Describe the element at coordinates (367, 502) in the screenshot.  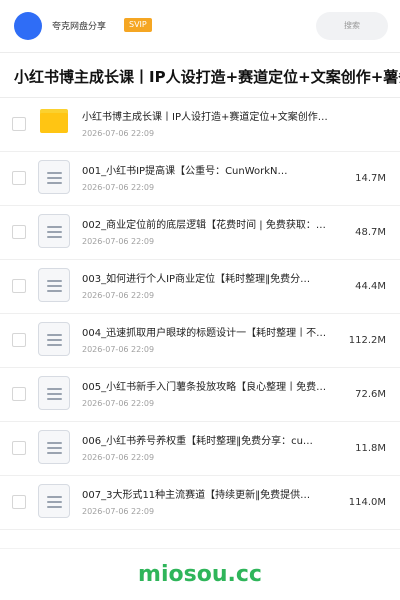
I see `file-size: 114.0M` at that location.